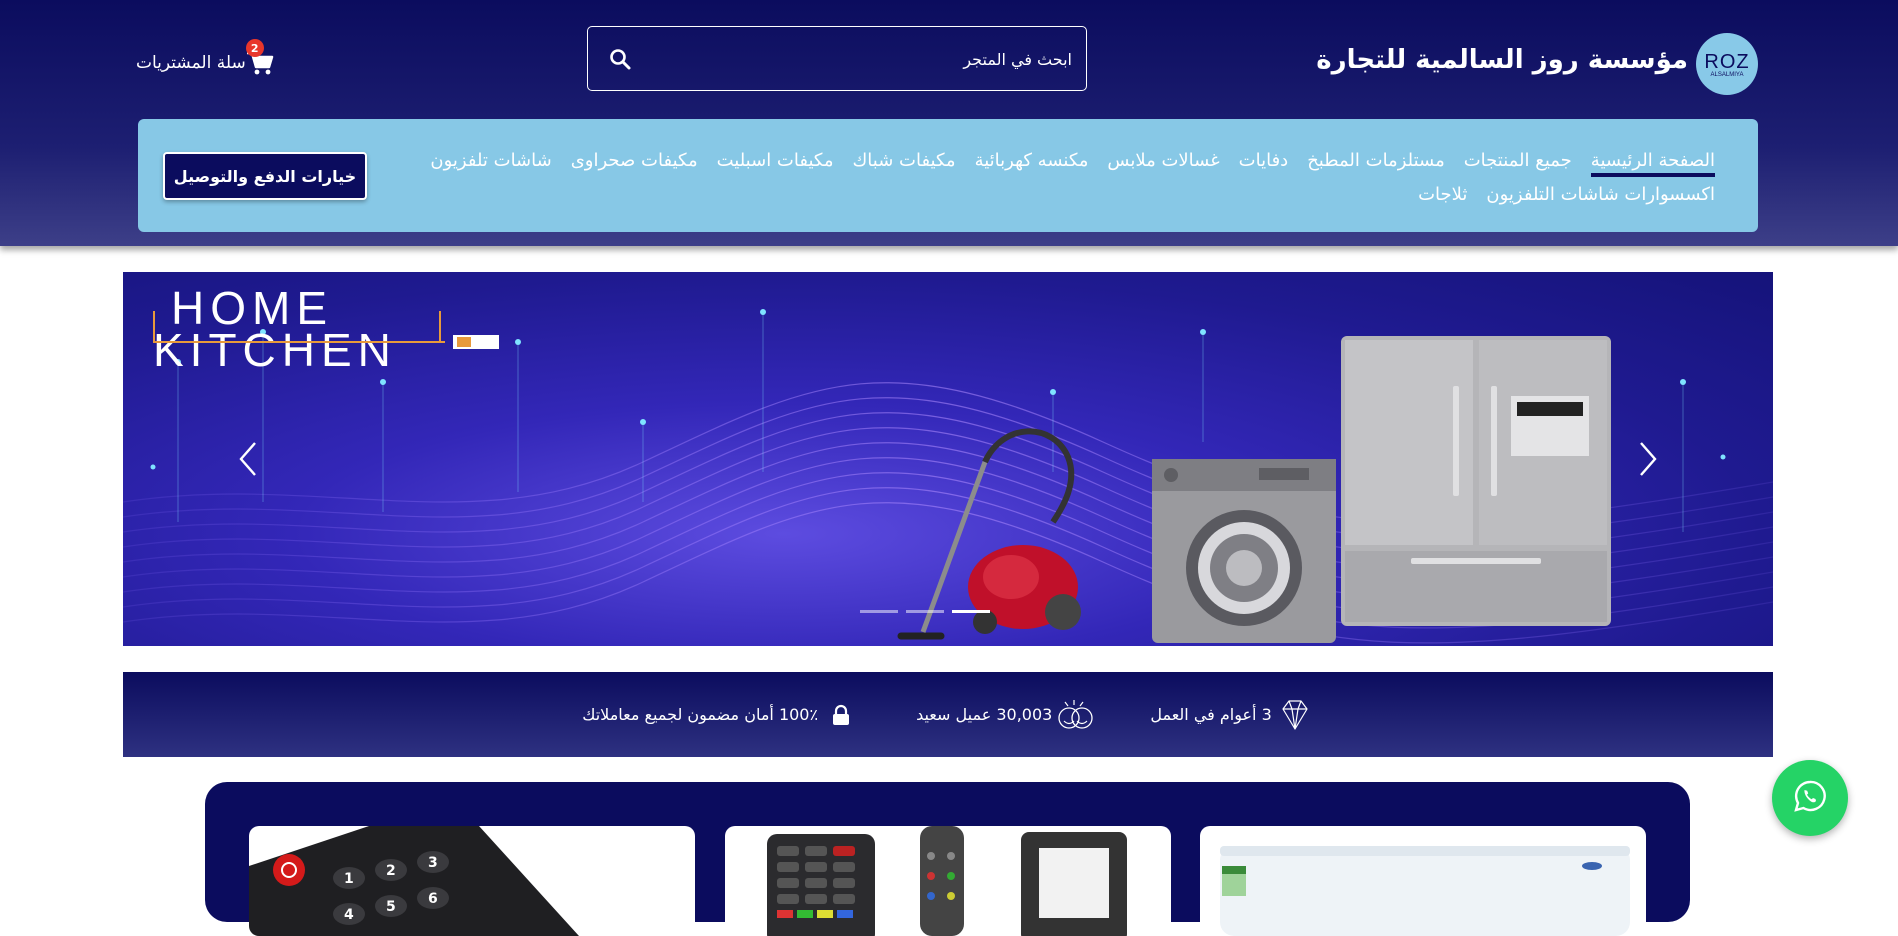 Image resolution: width=1898 pixels, height=936 pixels. I want to click on product-card-split-ac, so click(1423, 881).